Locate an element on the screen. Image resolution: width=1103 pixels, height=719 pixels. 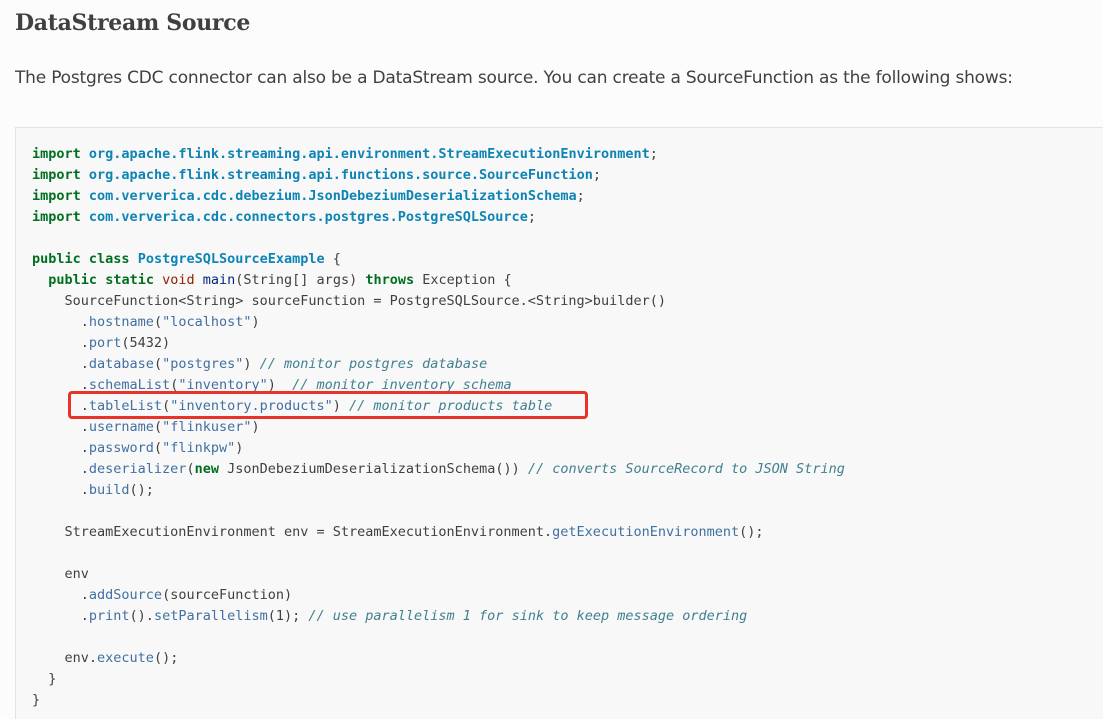
code-token: throws is located at coordinates (390, 280).